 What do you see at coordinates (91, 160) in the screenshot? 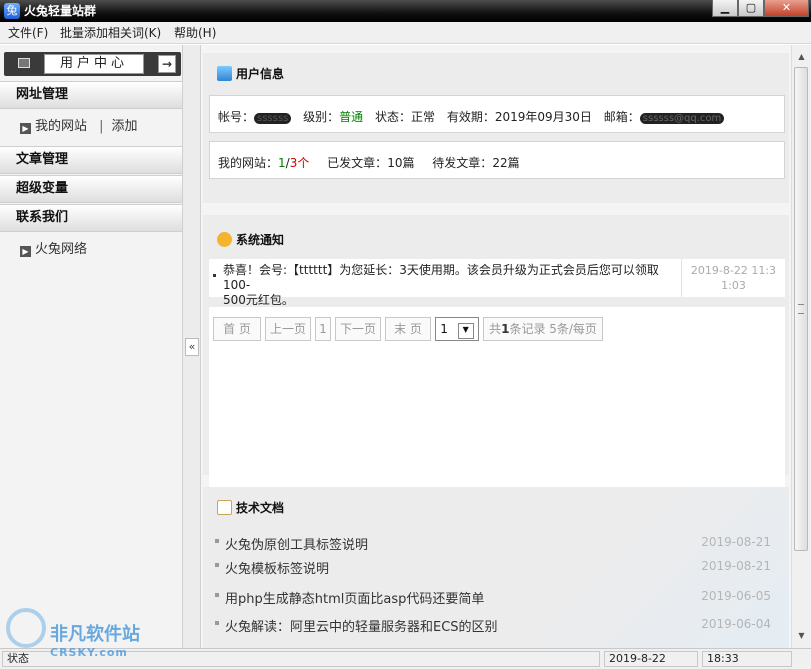
I see `sidebar-section-article-management: 文章管理` at bounding box center [91, 160].